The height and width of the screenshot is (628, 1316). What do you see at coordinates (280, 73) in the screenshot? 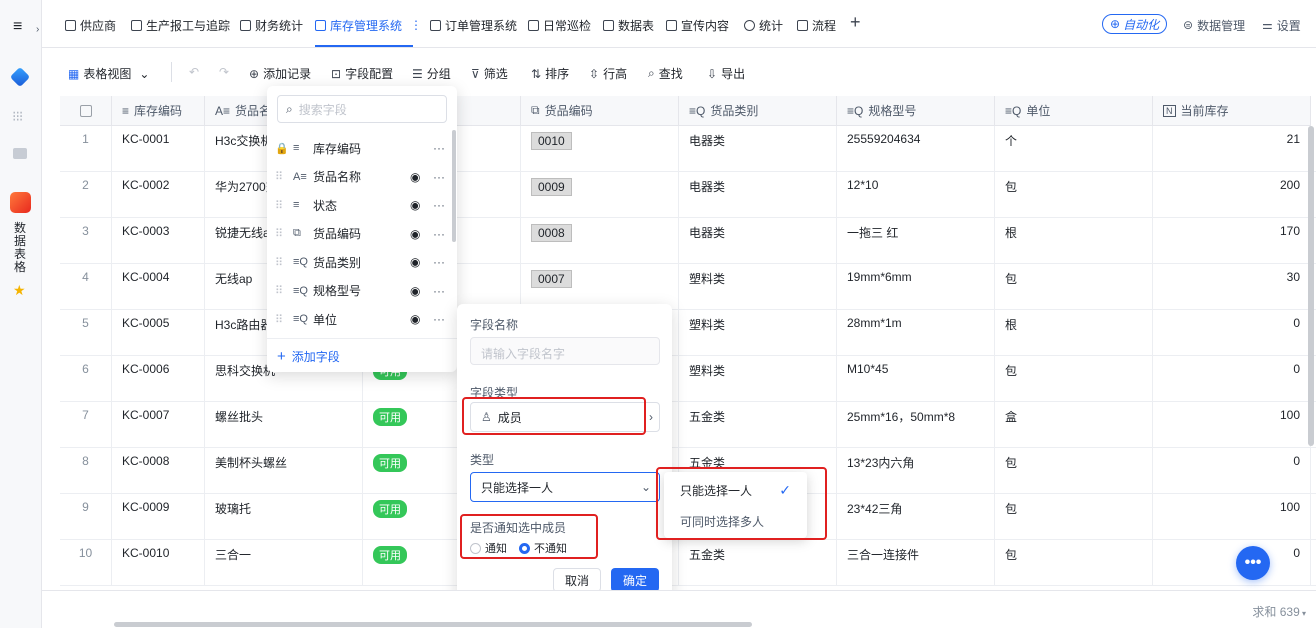
I see `add-record-button: ⊕ 添加记录` at bounding box center [280, 73].